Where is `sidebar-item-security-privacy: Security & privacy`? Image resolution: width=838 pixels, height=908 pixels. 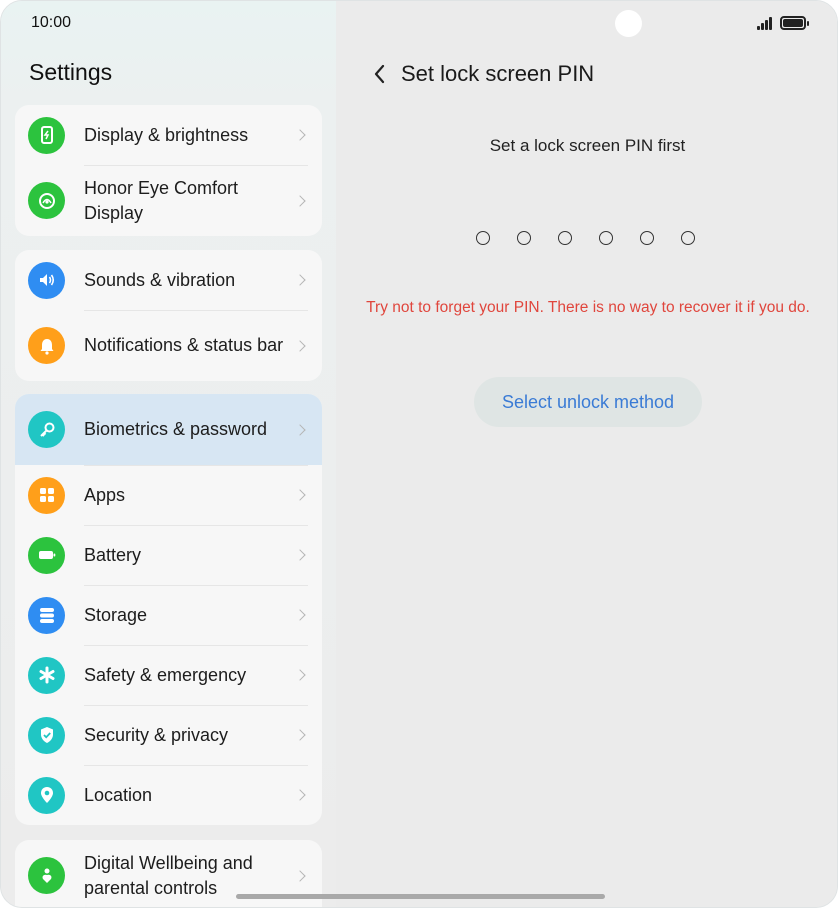
sidebar-item-security-privacy: Security & privacy is located at coordinates (168, 735).